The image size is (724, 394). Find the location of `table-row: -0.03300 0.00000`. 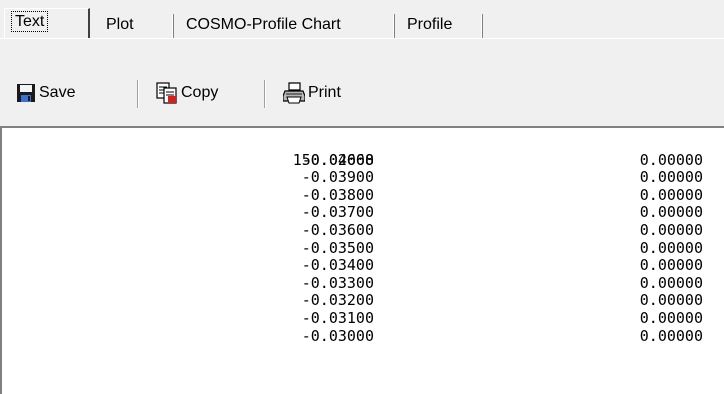

table-row: -0.03300 0.00000 is located at coordinates (357, 283).